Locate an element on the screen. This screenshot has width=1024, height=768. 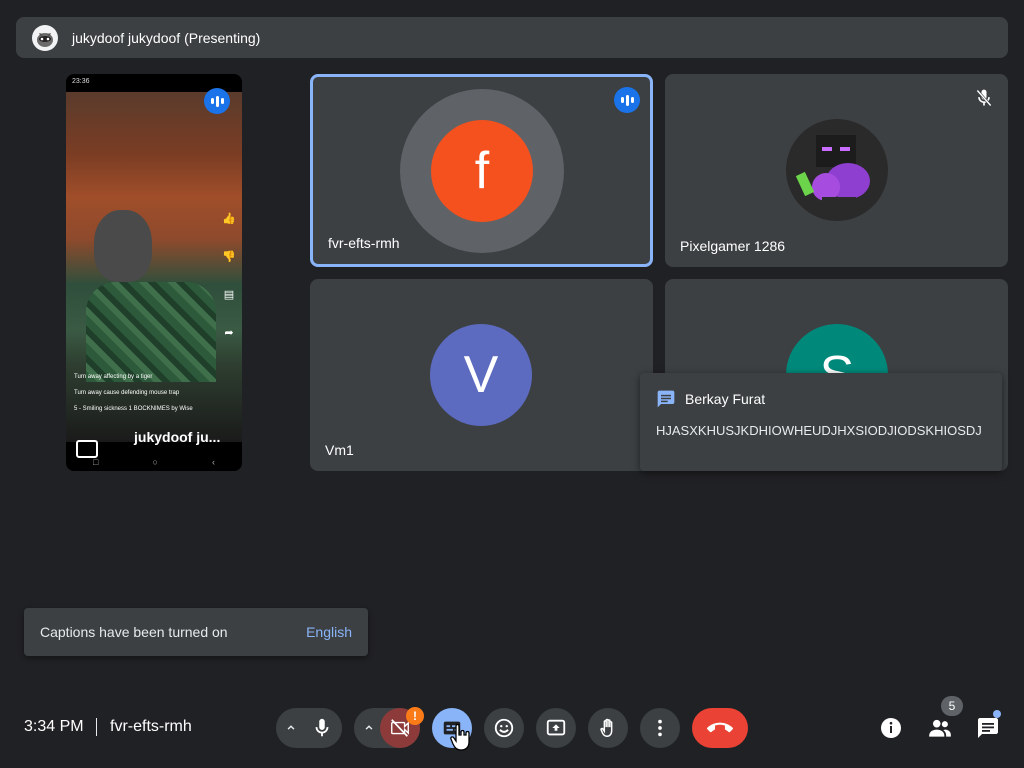
raise-hand-button is located at coordinates (608, 728).